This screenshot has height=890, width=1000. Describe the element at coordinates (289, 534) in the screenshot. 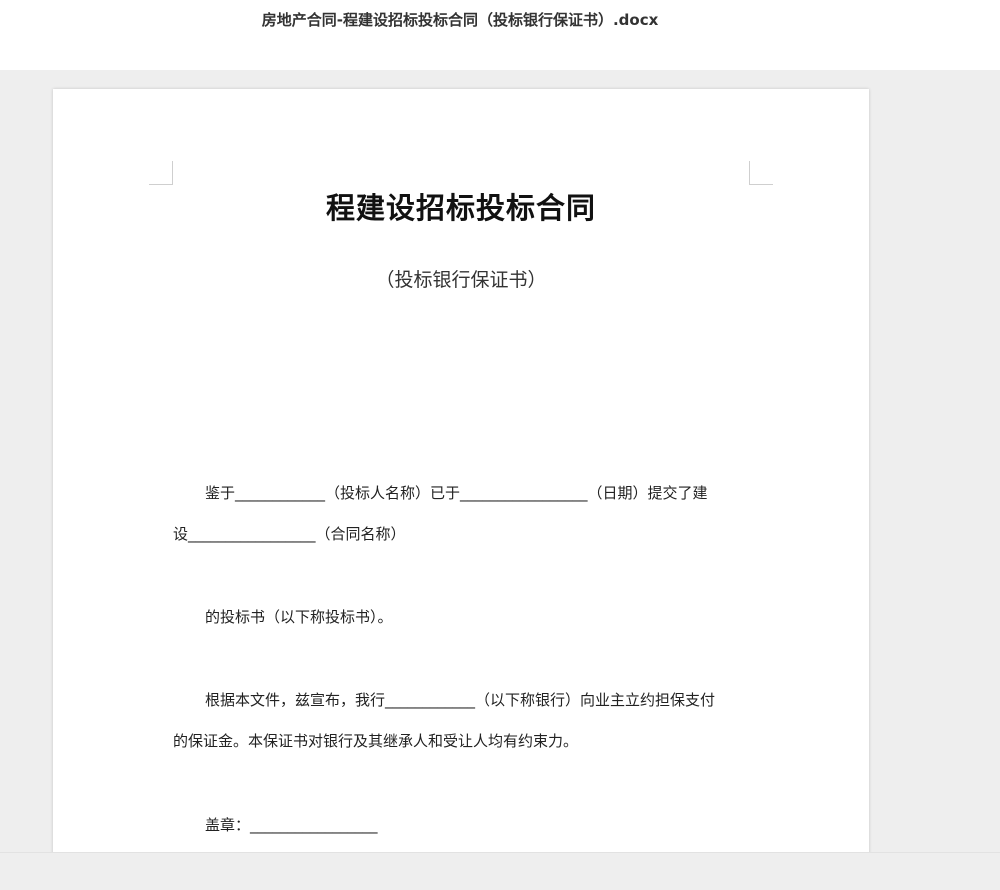

I see `paragraph-1-line-2: 设_________________（合同名称）` at that location.